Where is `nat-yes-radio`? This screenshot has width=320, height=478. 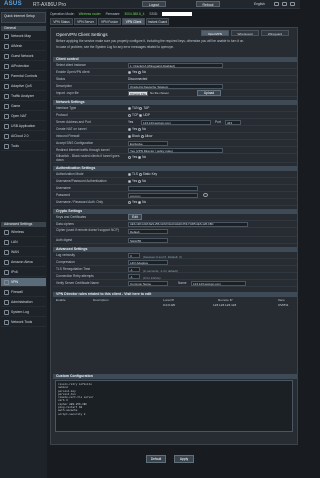 nat-yes-radio is located at coordinates (129, 129).